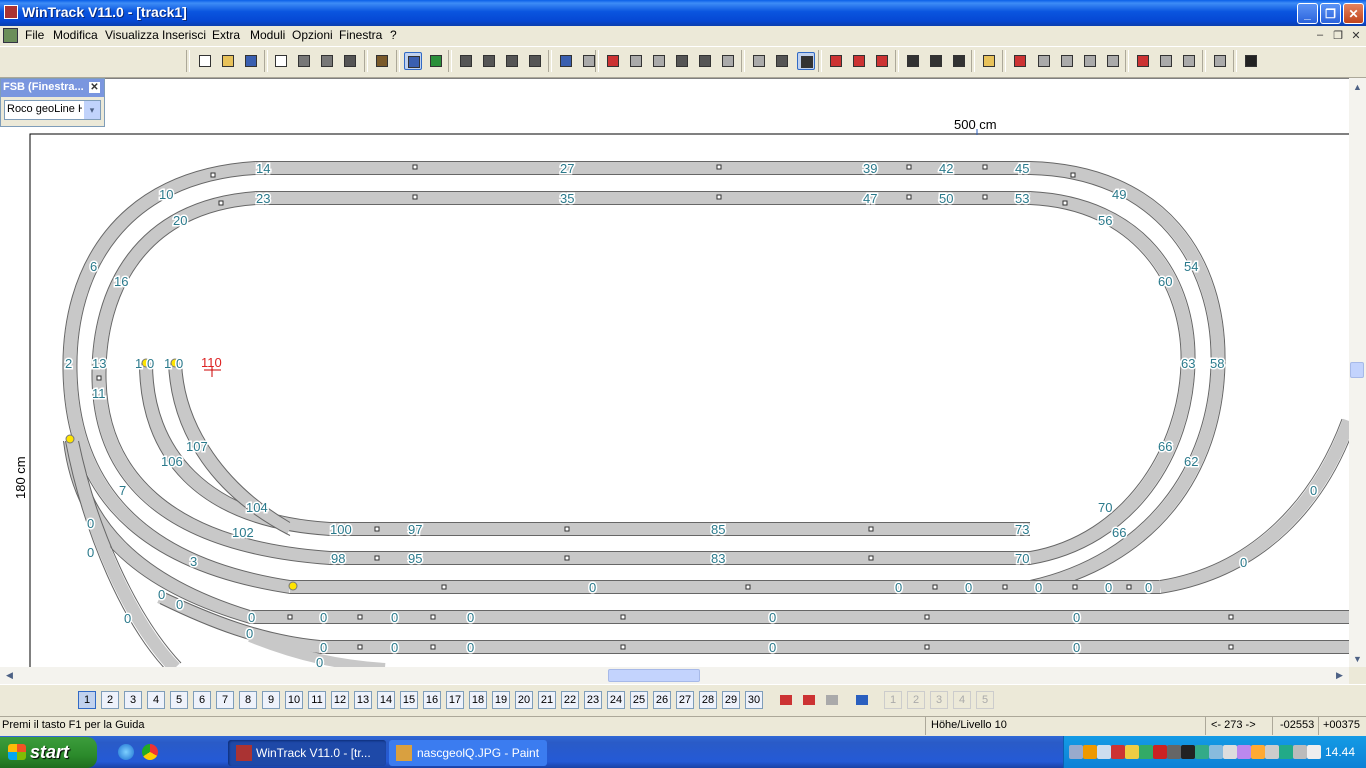 The image size is (1366, 768). Describe the element at coordinates (9, 675) in the screenshot. I see `scroll-left-icon: ◀` at that location.